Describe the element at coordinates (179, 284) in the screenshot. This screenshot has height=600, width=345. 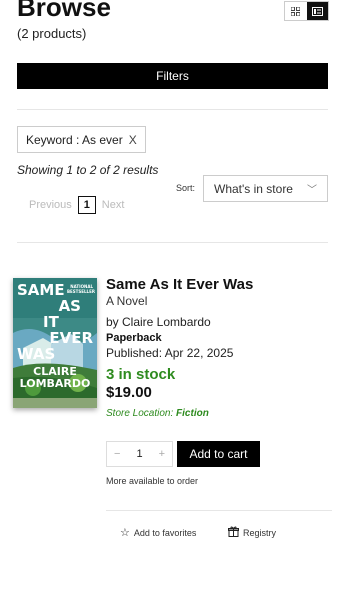
I see `product-title: Same As It Ever Was` at that location.